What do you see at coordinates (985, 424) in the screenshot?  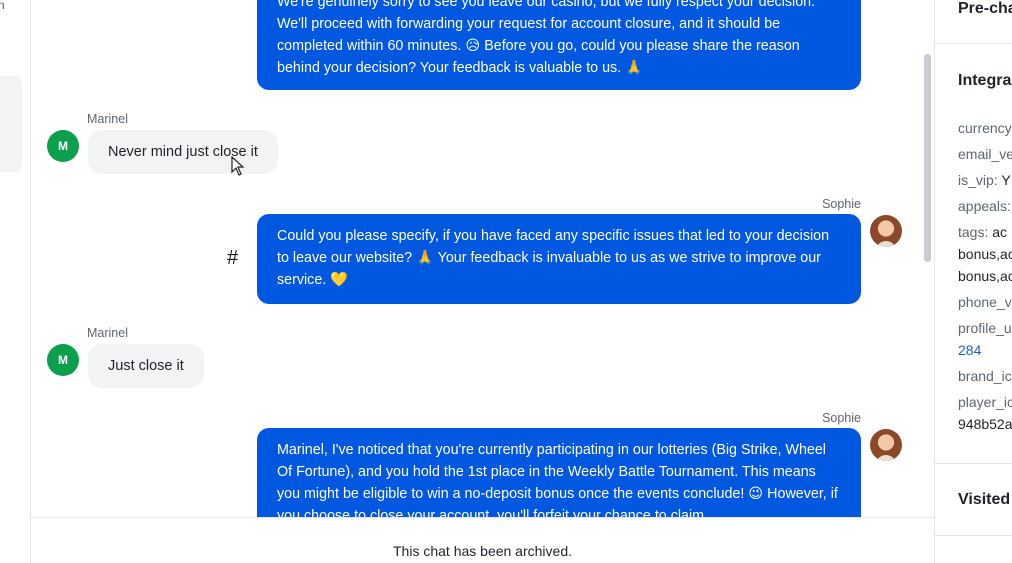 I see `field-player-id-value: 948b52a` at bounding box center [985, 424].